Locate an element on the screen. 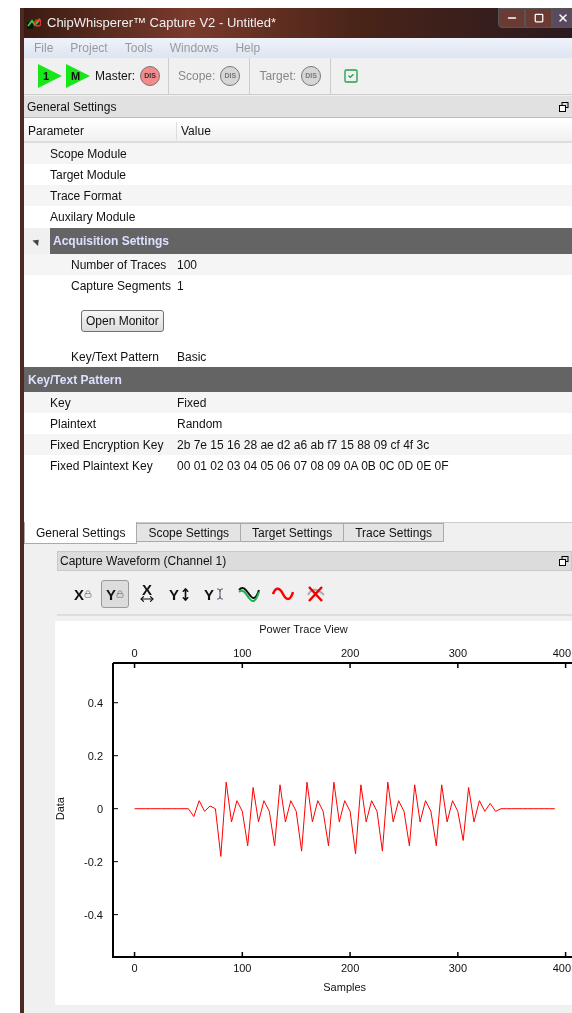 This screenshot has width=572, height=1013. maximize-button is located at coordinates (538, 18).